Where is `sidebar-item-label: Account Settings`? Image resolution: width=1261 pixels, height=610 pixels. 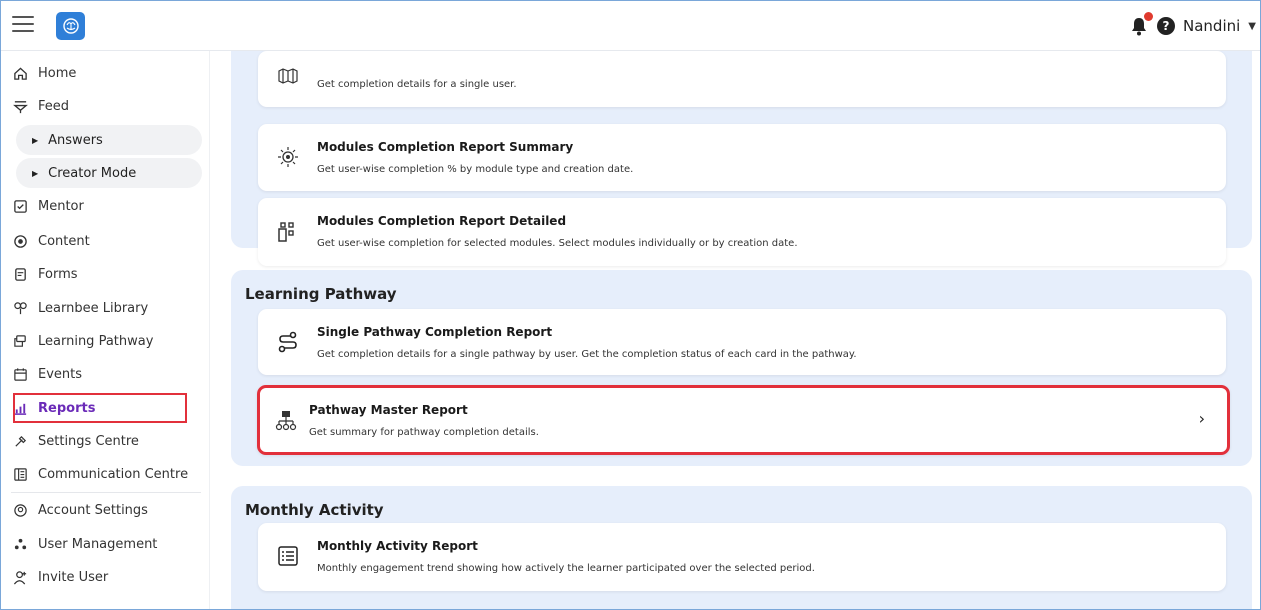
sidebar-item-label: Account Settings is located at coordinates (93, 510).